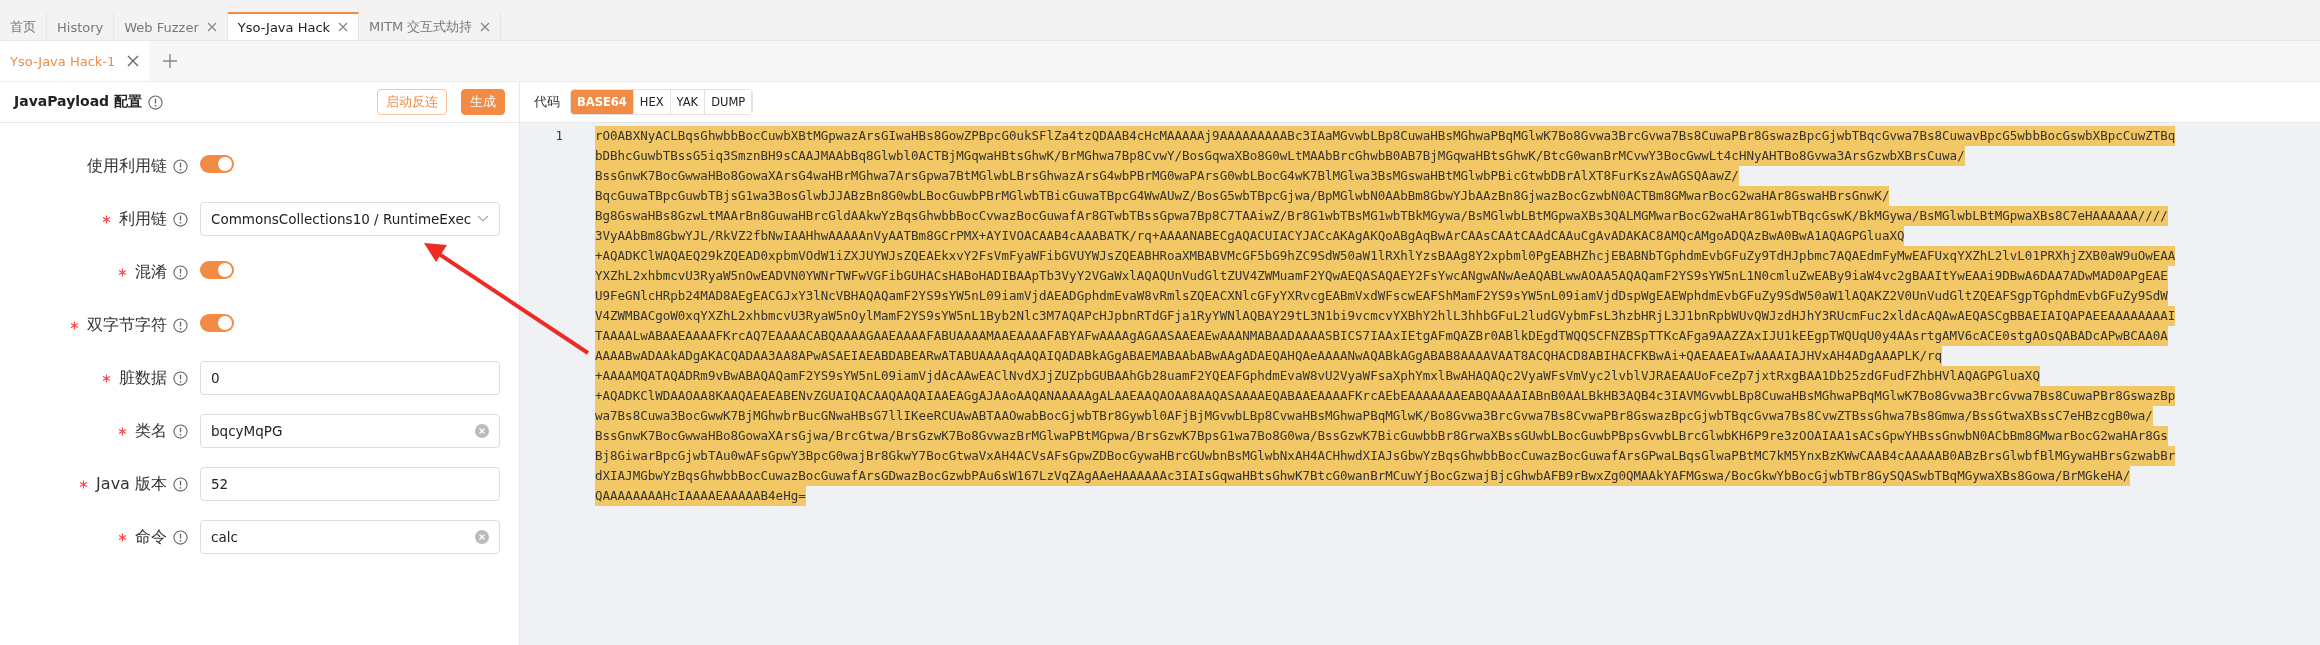 Image resolution: width=2320 pixels, height=645 pixels. What do you see at coordinates (23, 26) in the screenshot?
I see `tab: 首页` at bounding box center [23, 26].